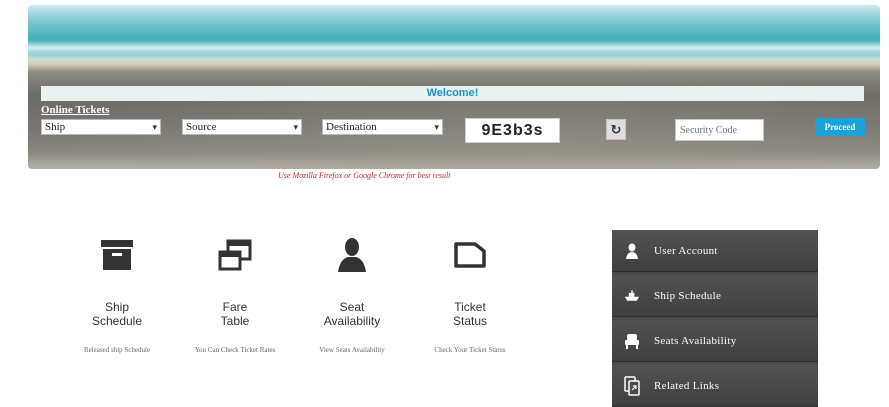 Image resolution: width=889 pixels, height=407 pixels. What do you see at coordinates (235, 255) in the screenshot?
I see `windows-icon` at bounding box center [235, 255].